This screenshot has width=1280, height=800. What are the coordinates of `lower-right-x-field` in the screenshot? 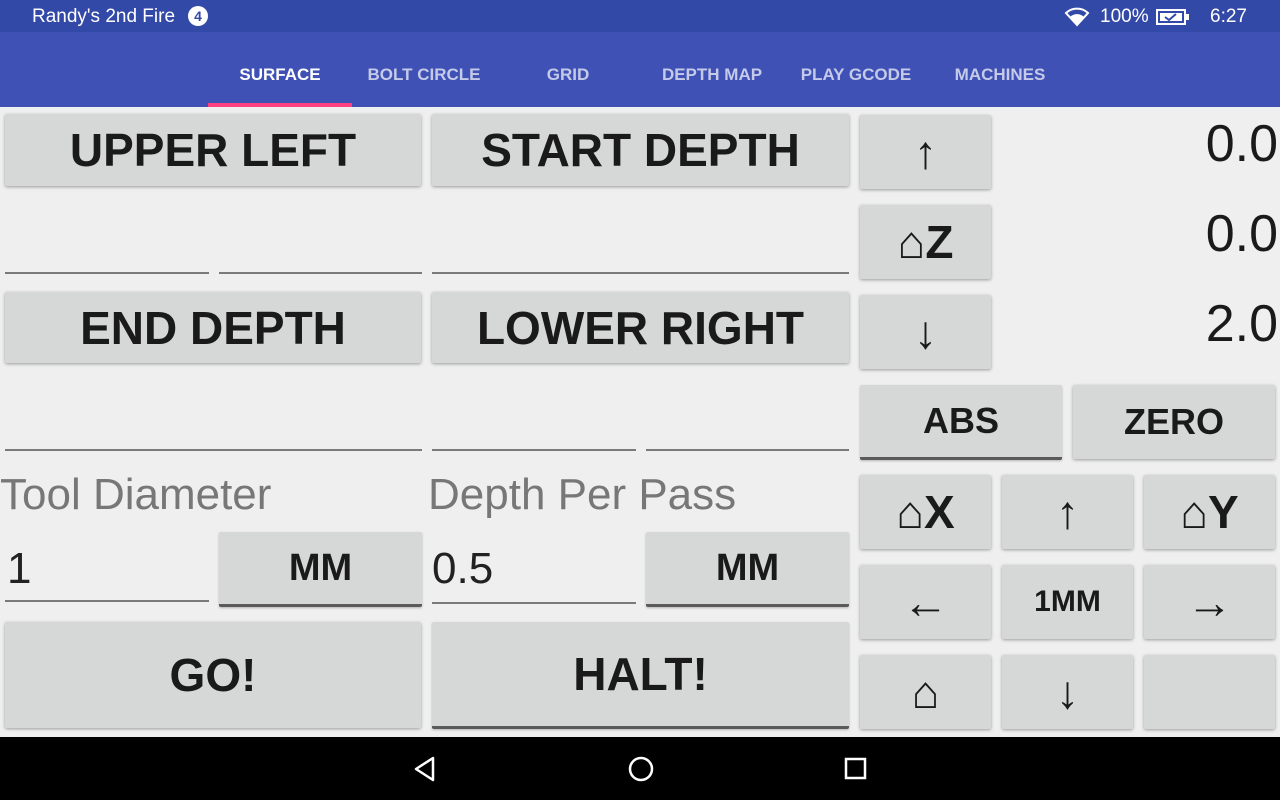 It's located at (534, 417).